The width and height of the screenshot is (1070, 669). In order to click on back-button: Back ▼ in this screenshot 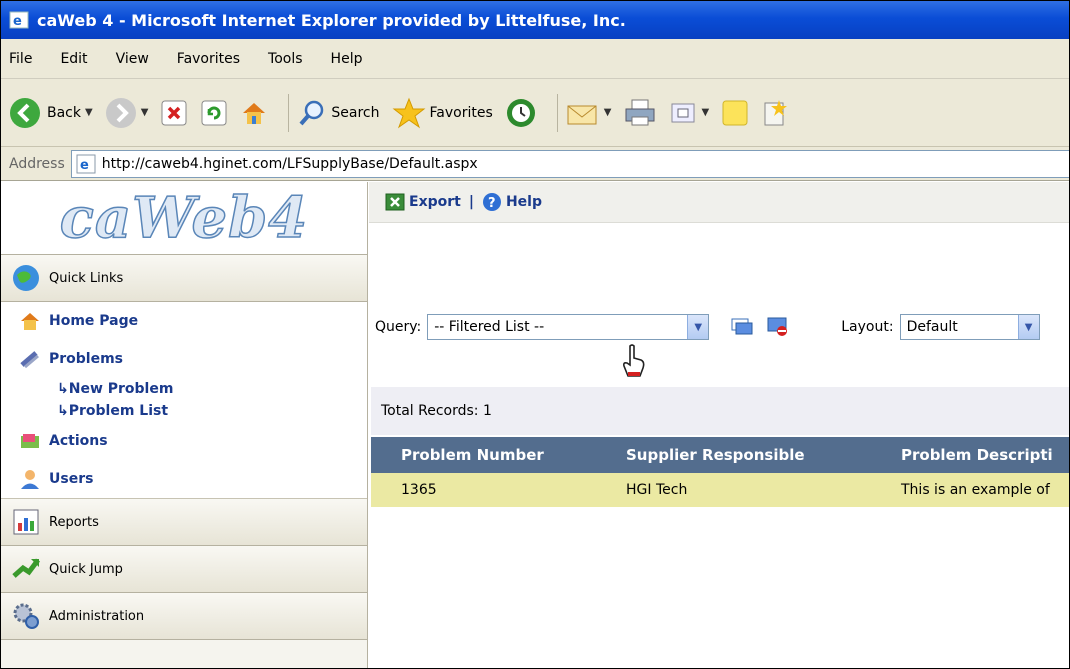, I will do `click(51, 113)`.